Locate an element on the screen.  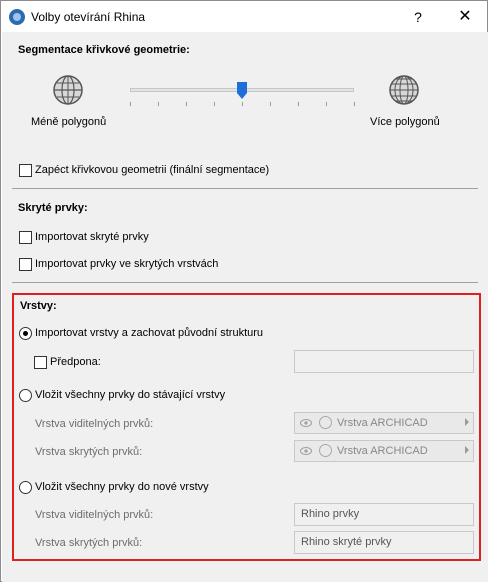
segmentation-heading: Segmentace křivkové geometrie: is located at coordinates (104, 50).